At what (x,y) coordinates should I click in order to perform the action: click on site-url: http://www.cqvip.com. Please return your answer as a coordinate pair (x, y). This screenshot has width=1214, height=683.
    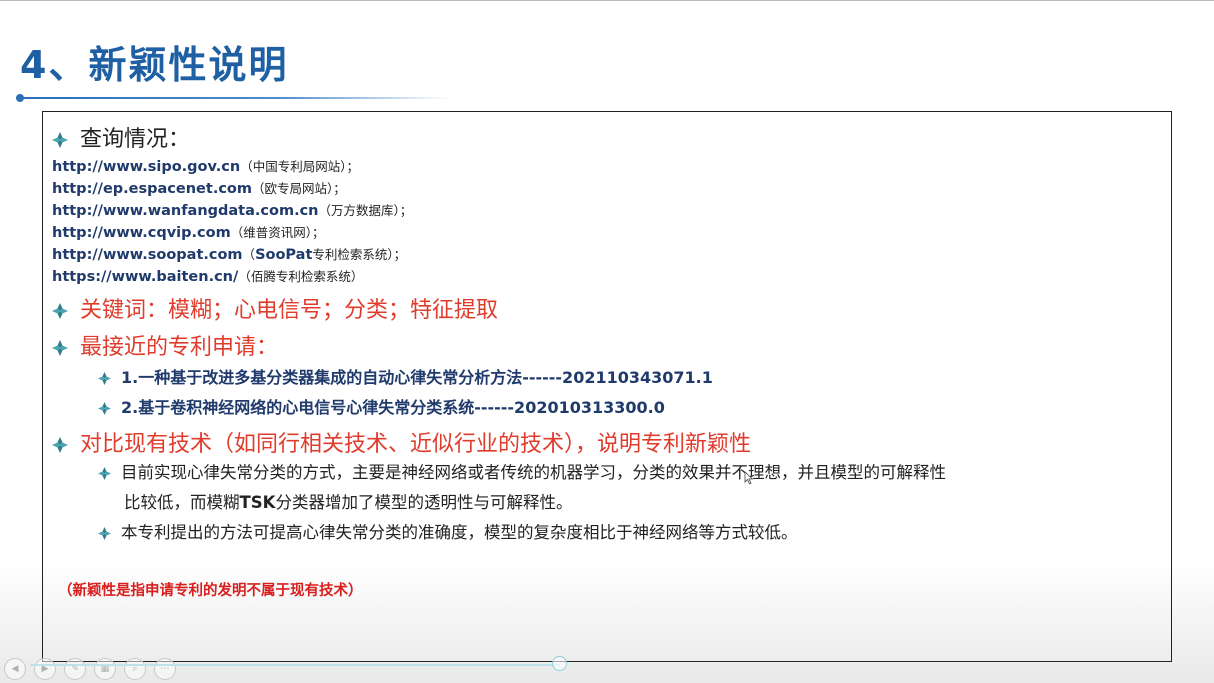
    Looking at the image, I should click on (141, 233).